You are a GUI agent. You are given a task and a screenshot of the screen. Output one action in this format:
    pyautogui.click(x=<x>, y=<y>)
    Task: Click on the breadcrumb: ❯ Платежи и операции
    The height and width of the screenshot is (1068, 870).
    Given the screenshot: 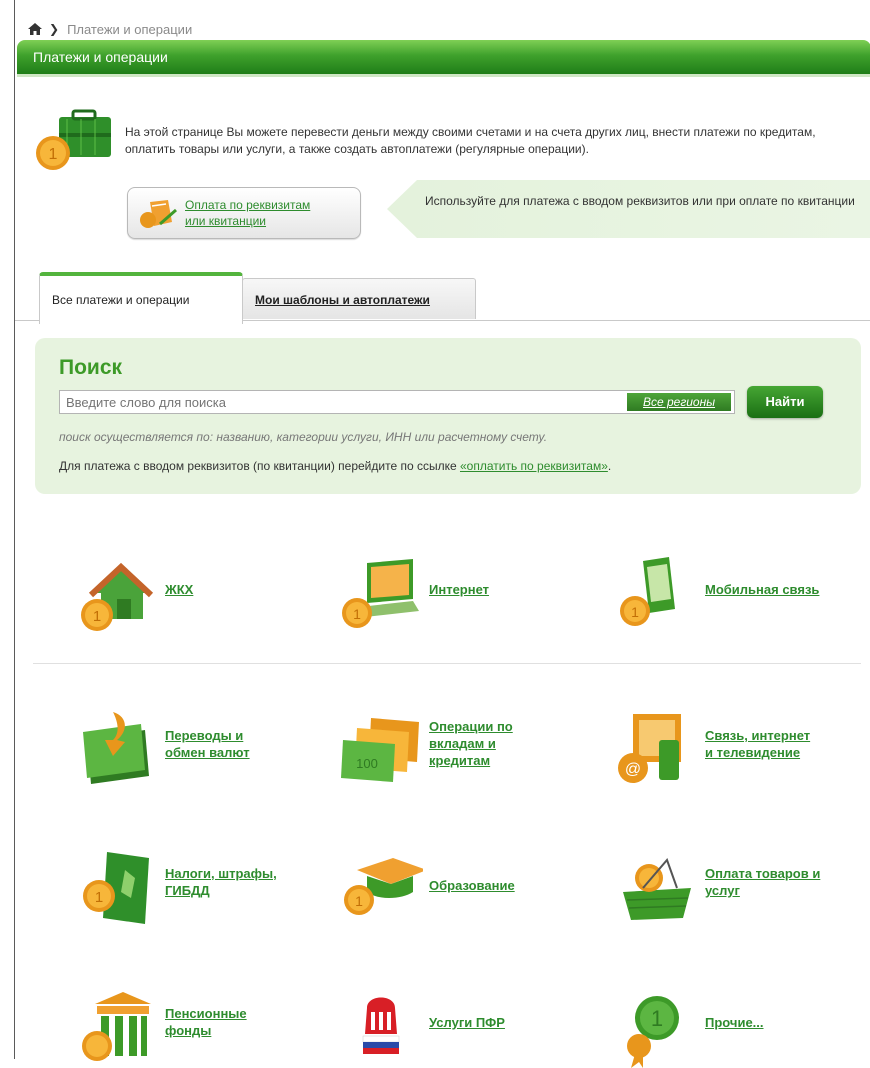 What is the action you would take?
    pyautogui.click(x=109, y=29)
    